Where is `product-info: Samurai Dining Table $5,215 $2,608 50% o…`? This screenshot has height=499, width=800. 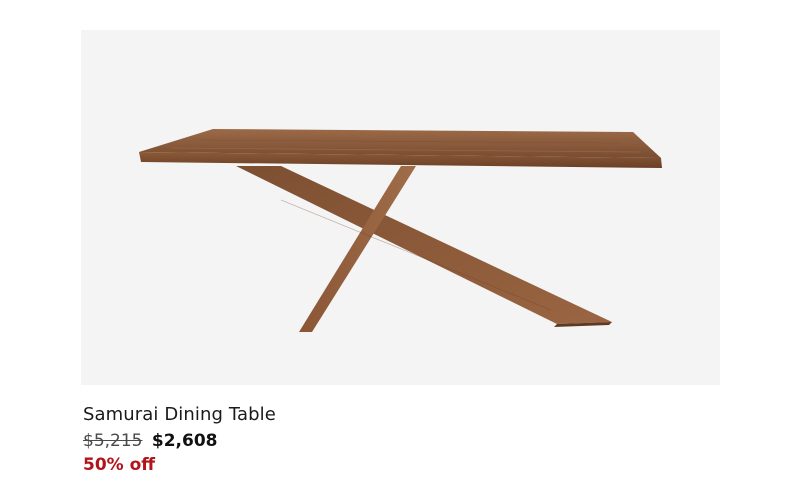
product-info: Samurai Dining Table $5,215 $2,608 50% o… is located at coordinates (333, 440).